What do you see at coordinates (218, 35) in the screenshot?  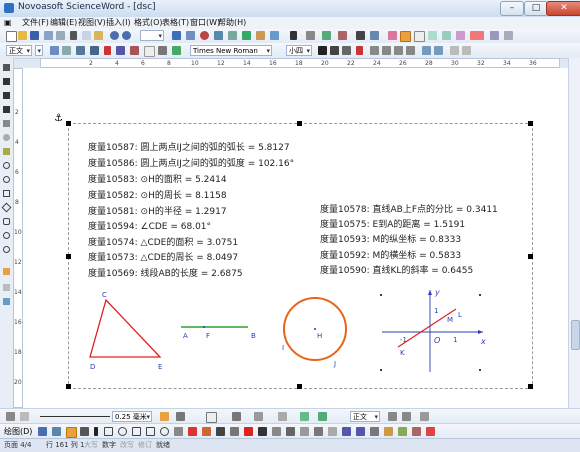 I see `formula-icon` at bounding box center [218, 35].